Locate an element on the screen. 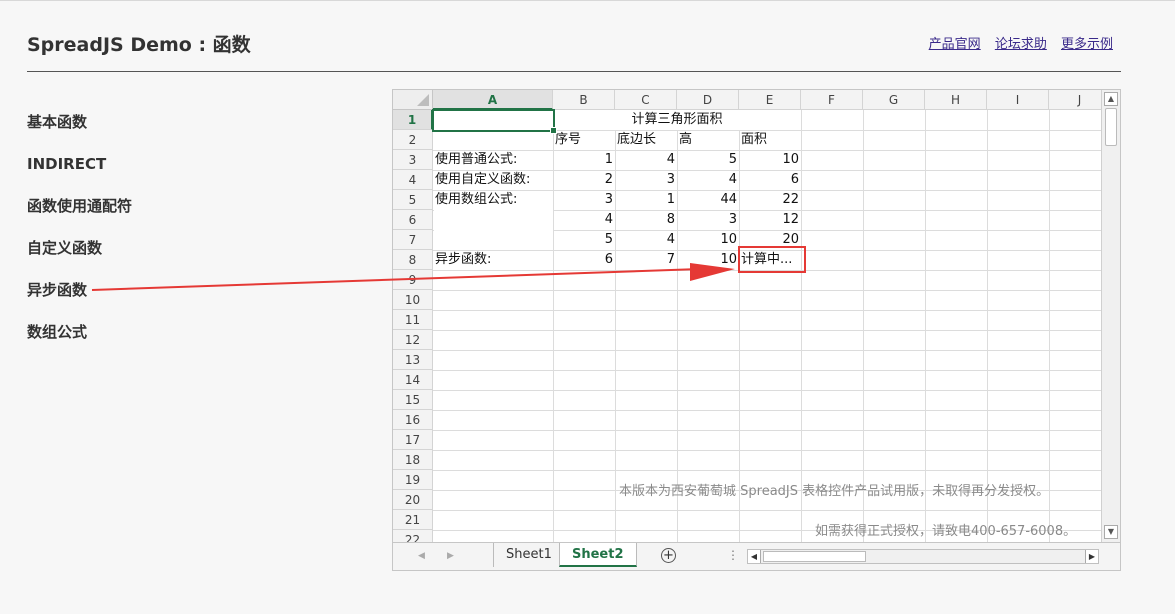 This screenshot has width=1175, height=614. column-header-i: I is located at coordinates (1018, 100).